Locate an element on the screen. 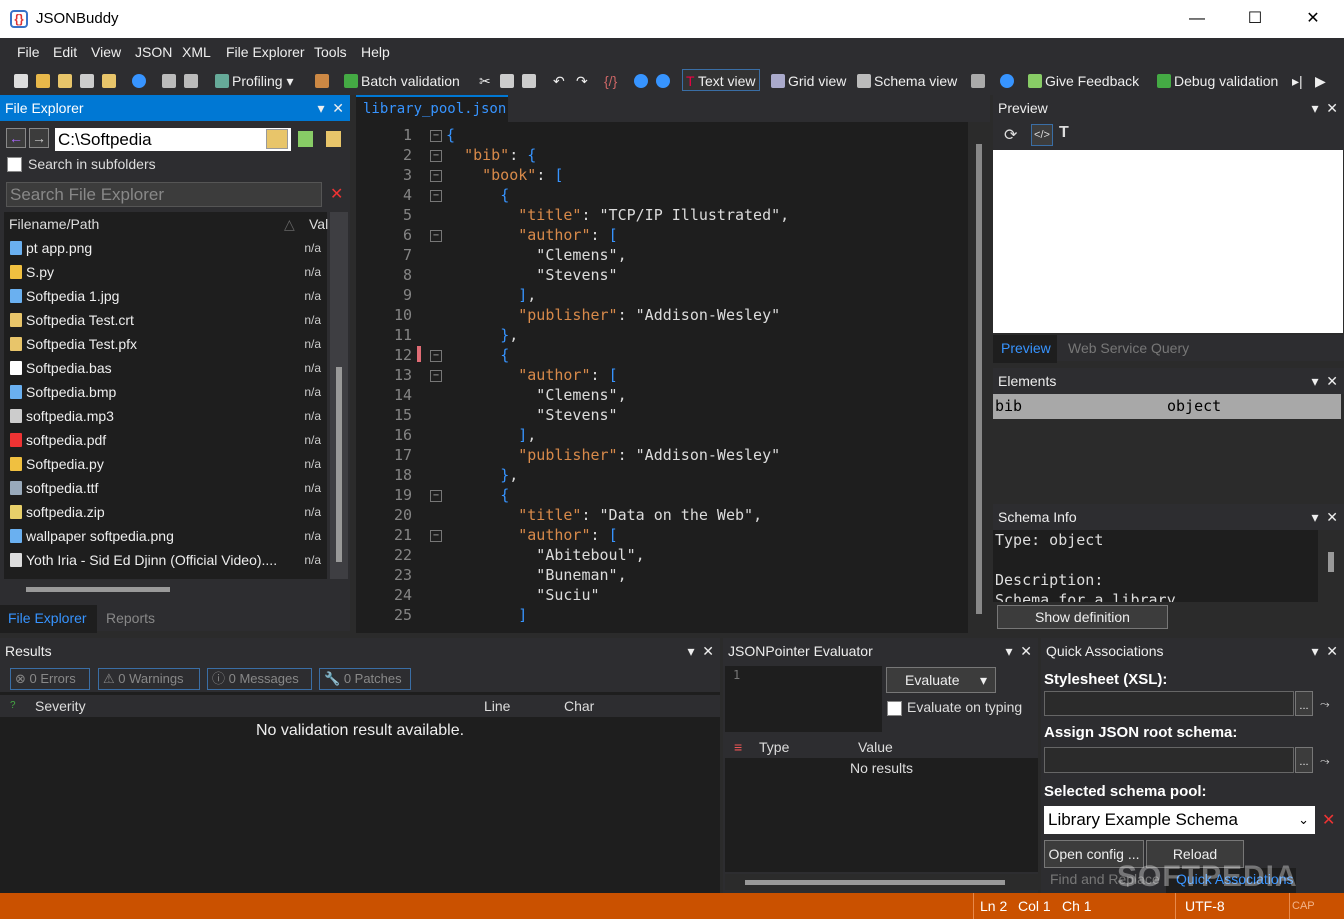  col-filename: Filename/Path is located at coordinates (54, 224).